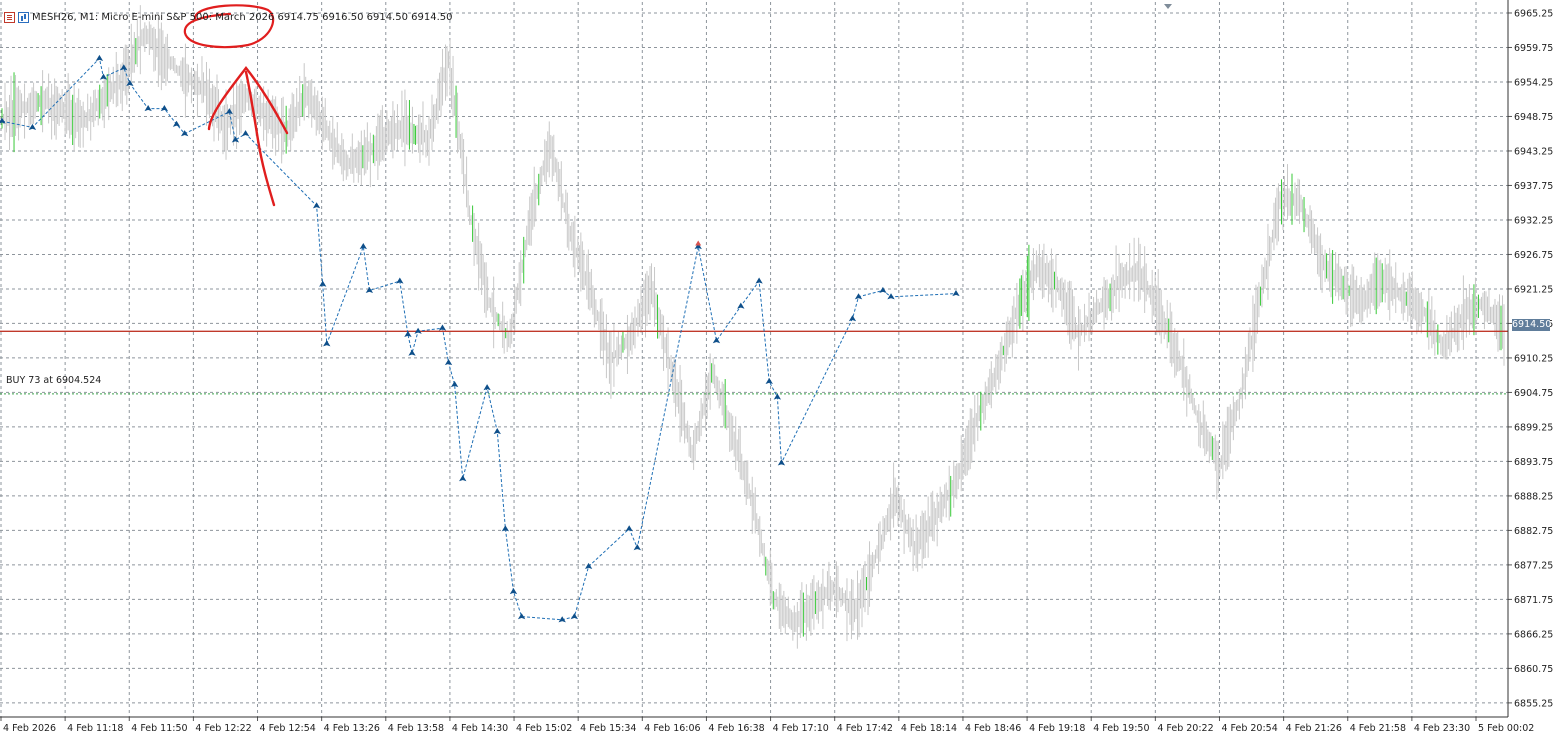  Describe the element at coordinates (1168, 6) in the screenshot. I see `chart-shift-icon` at that location.